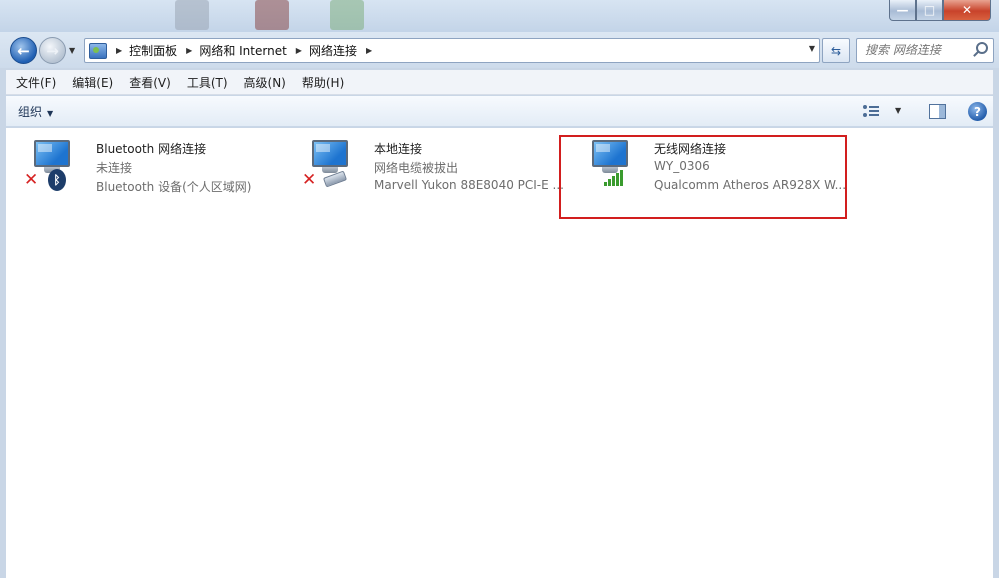 This screenshot has width=999, height=578. What do you see at coordinates (35, 82) in the screenshot?
I see `menu-file: 文件(F)` at bounding box center [35, 82].